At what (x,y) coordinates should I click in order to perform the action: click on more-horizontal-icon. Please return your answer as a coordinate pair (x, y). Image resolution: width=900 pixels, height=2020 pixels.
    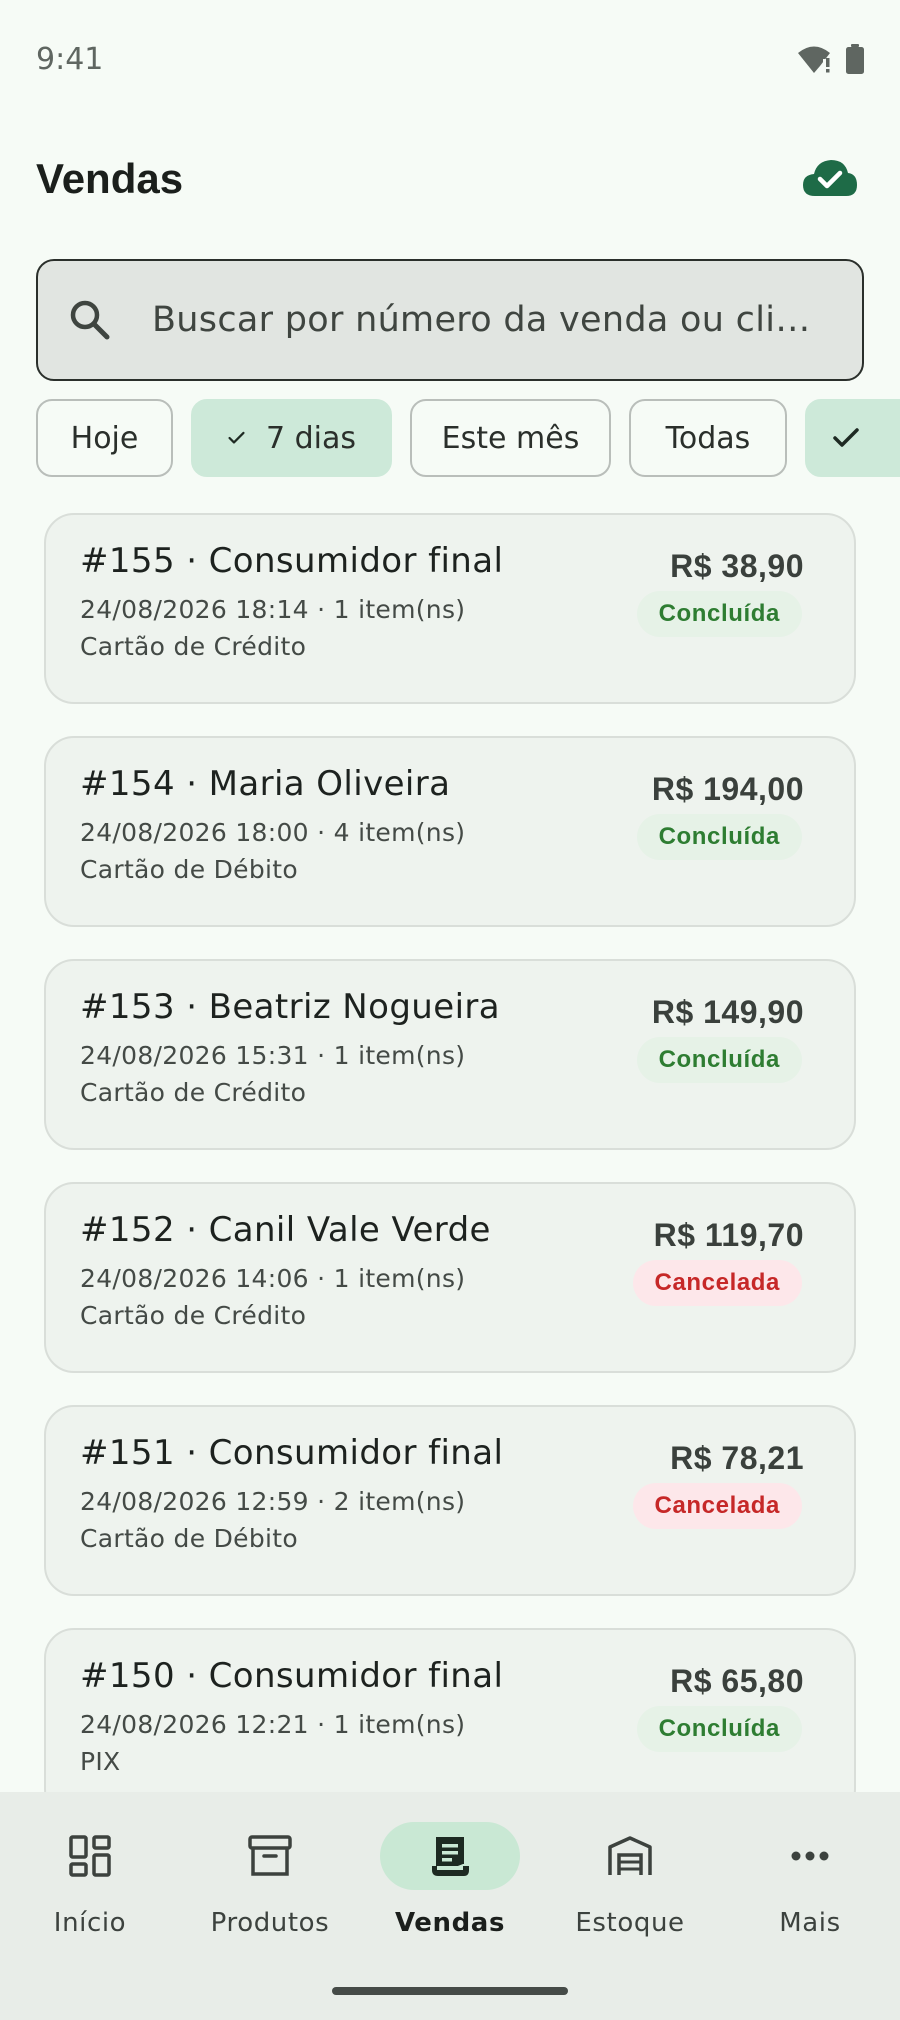
    Looking at the image, I should click on (810, 1856).